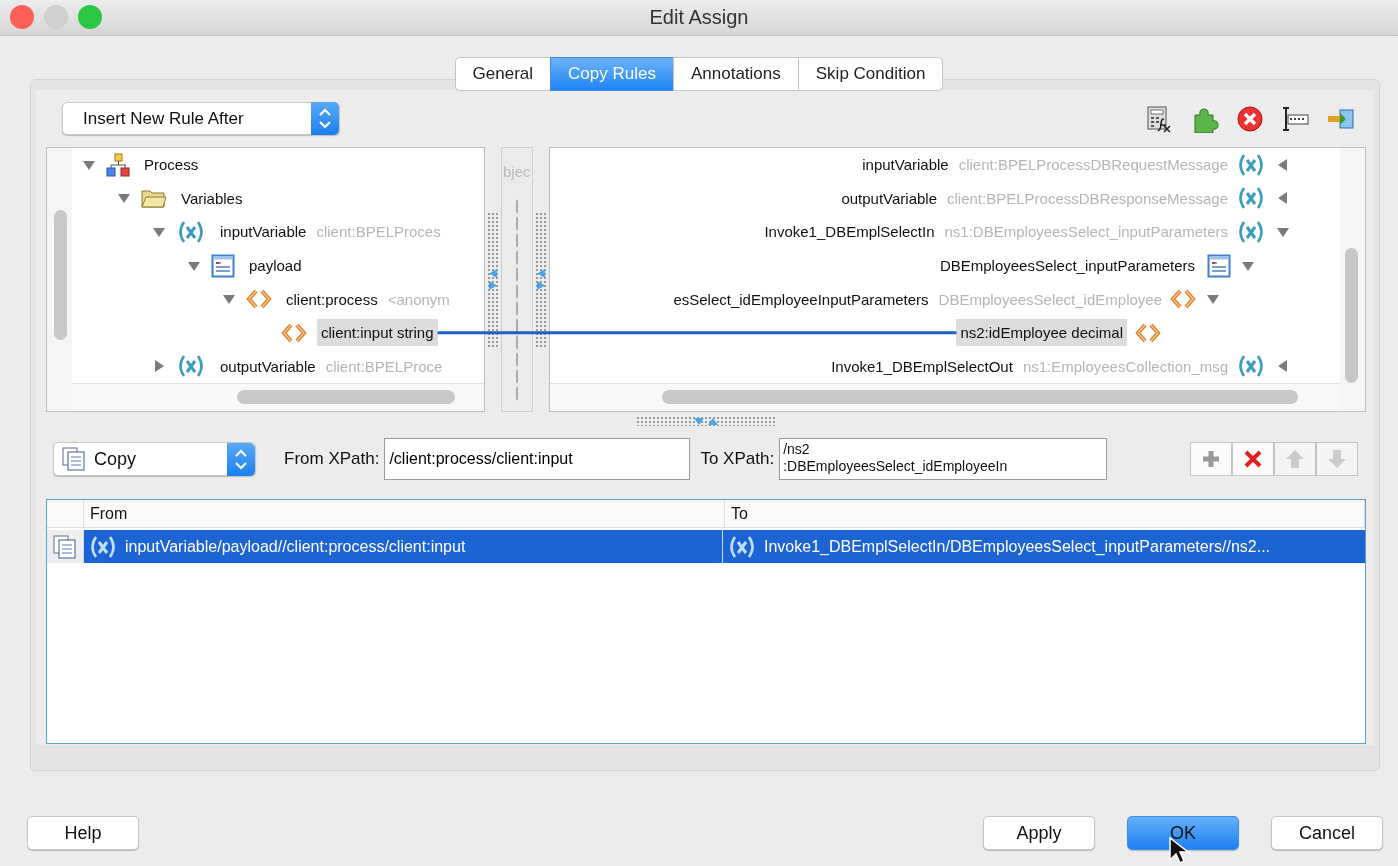  Describe the element at coordinates (1045, 513) in the screenshot. I see `column-header: To` at that location.